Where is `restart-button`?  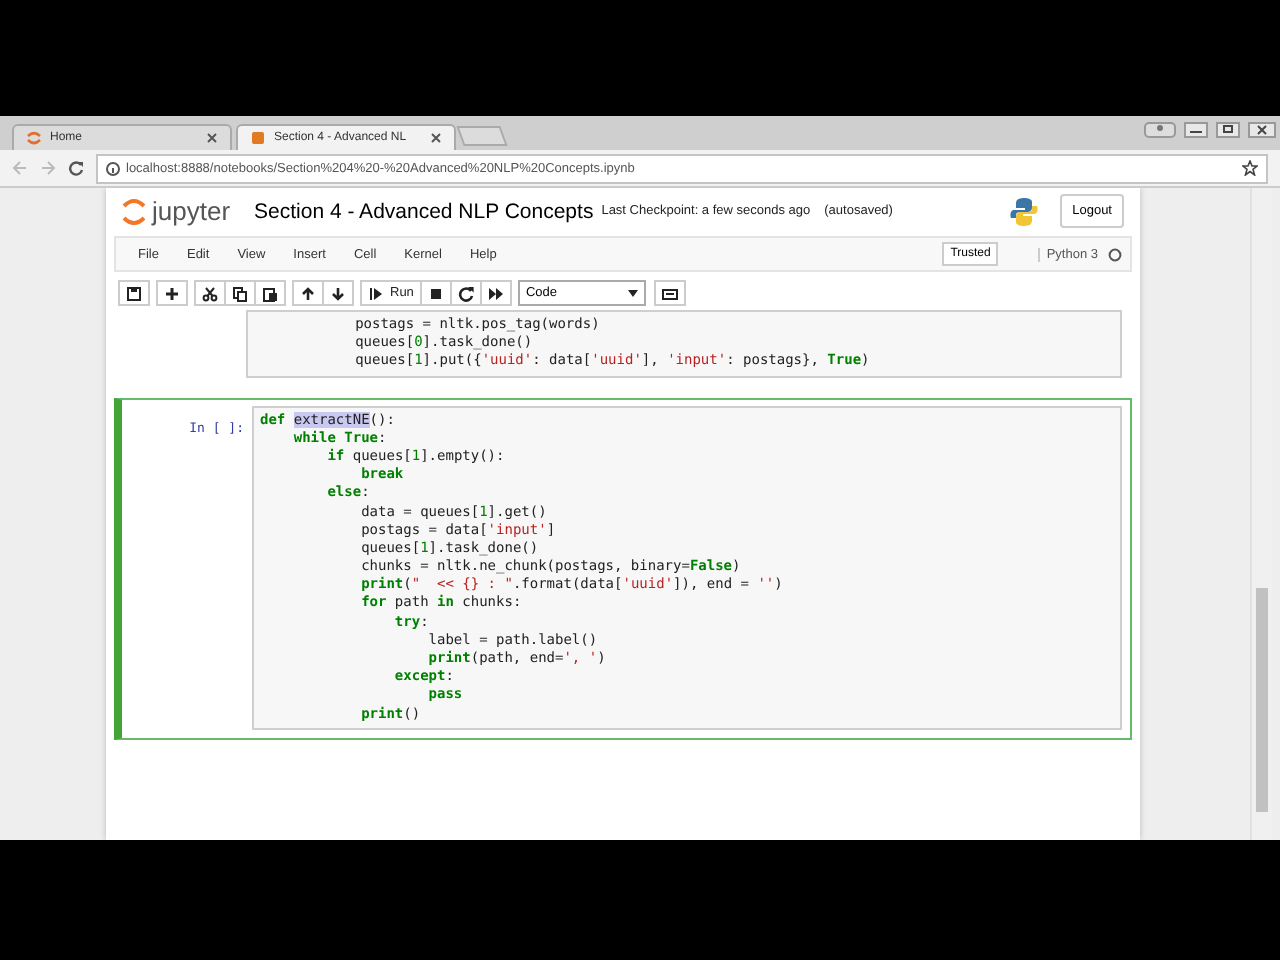
restart-button is located at coordinates (465, 293).